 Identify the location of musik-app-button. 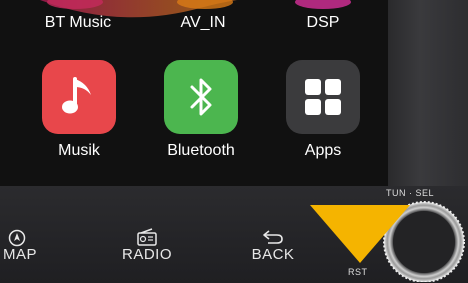
(79, 97).